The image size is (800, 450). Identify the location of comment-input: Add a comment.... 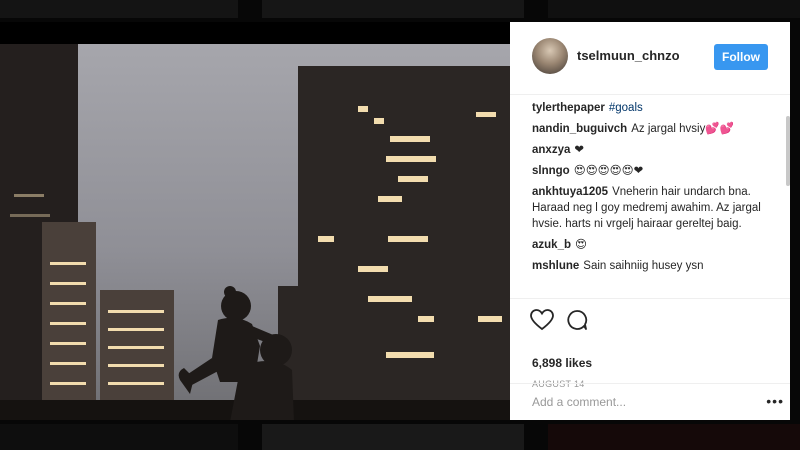
(579, 402).